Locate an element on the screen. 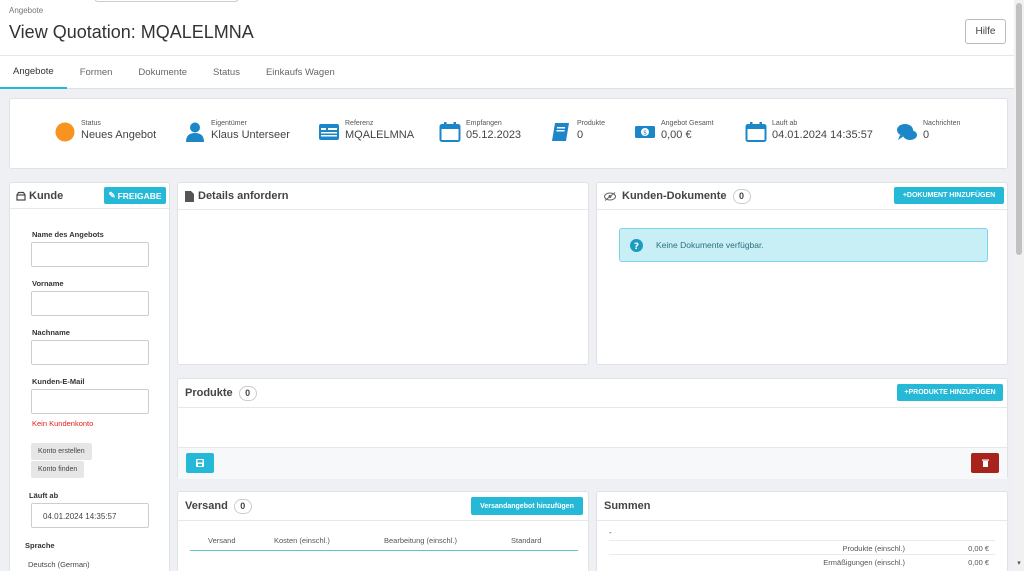  tab-formen: Formen is located at coordinates (96, 72).